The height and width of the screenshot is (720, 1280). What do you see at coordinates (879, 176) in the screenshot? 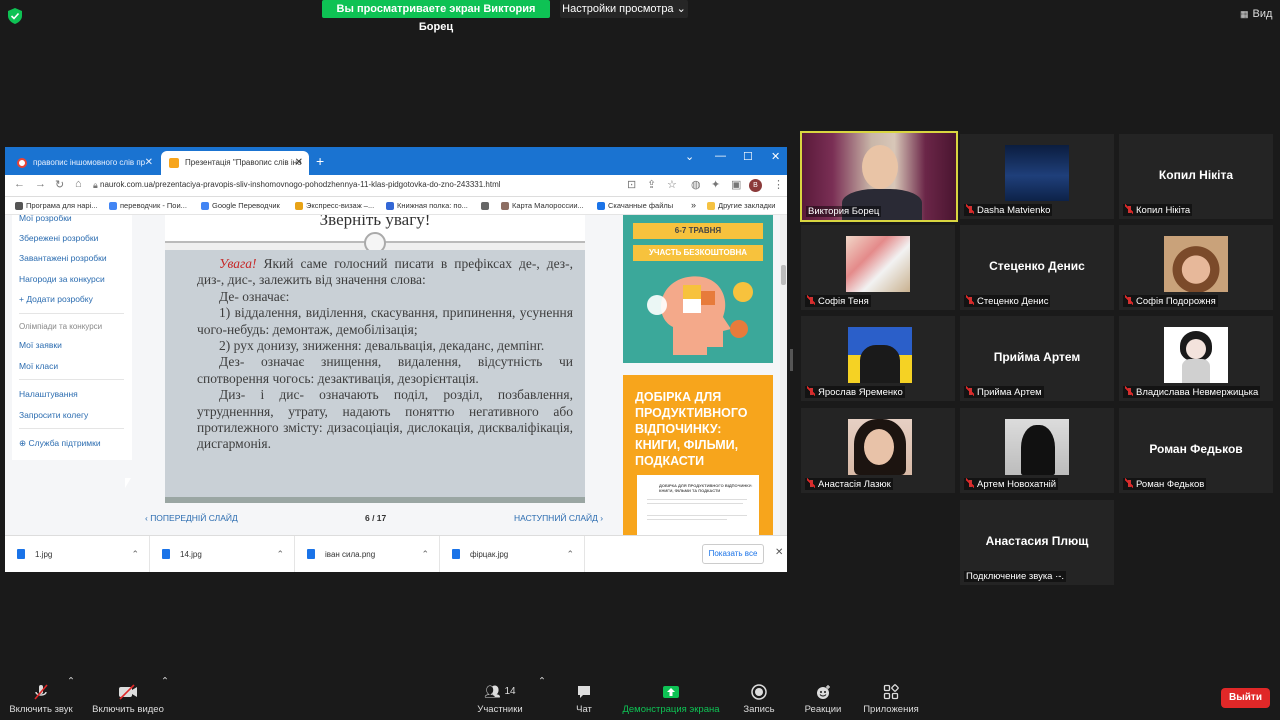
I see `participant-tile-speaker: Виктория Борец` at bounding box center [879, 176].